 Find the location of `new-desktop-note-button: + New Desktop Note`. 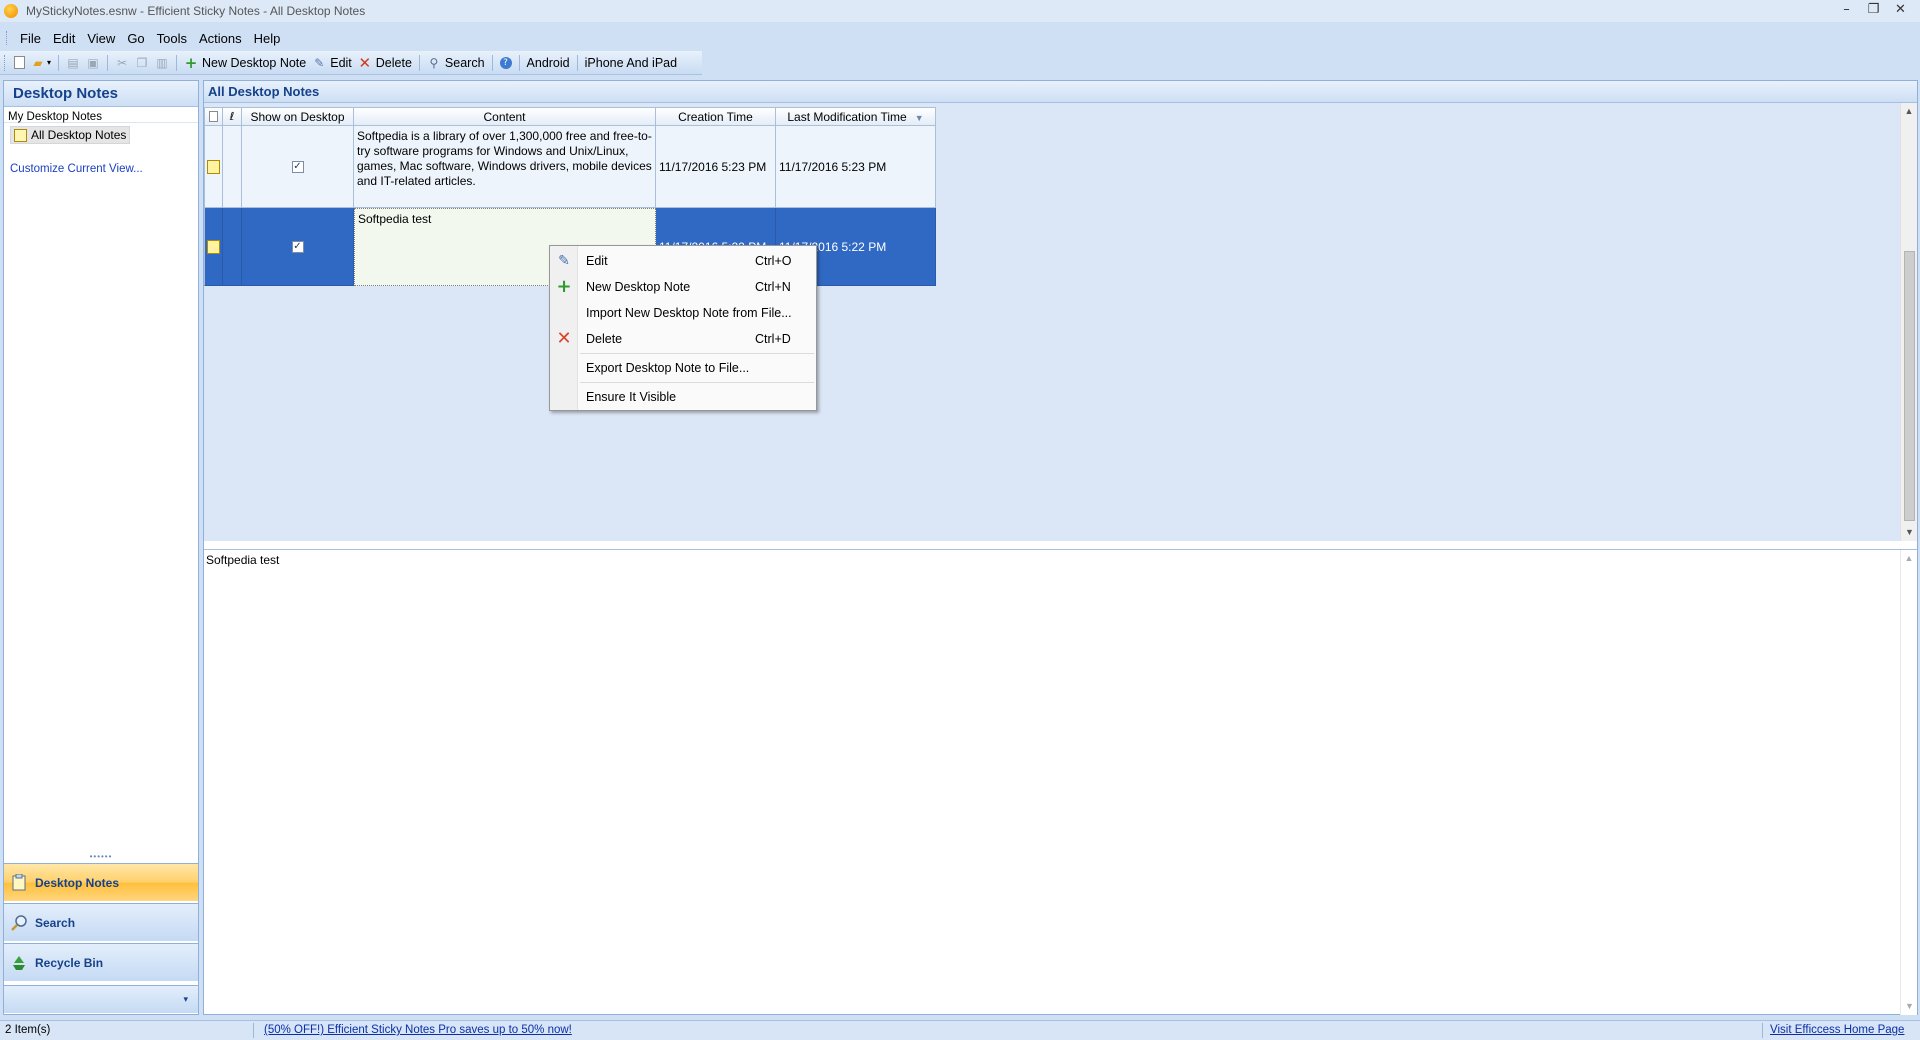

new-desktop-note-button: + New Desktop Note is located at coordinates (245, 63).